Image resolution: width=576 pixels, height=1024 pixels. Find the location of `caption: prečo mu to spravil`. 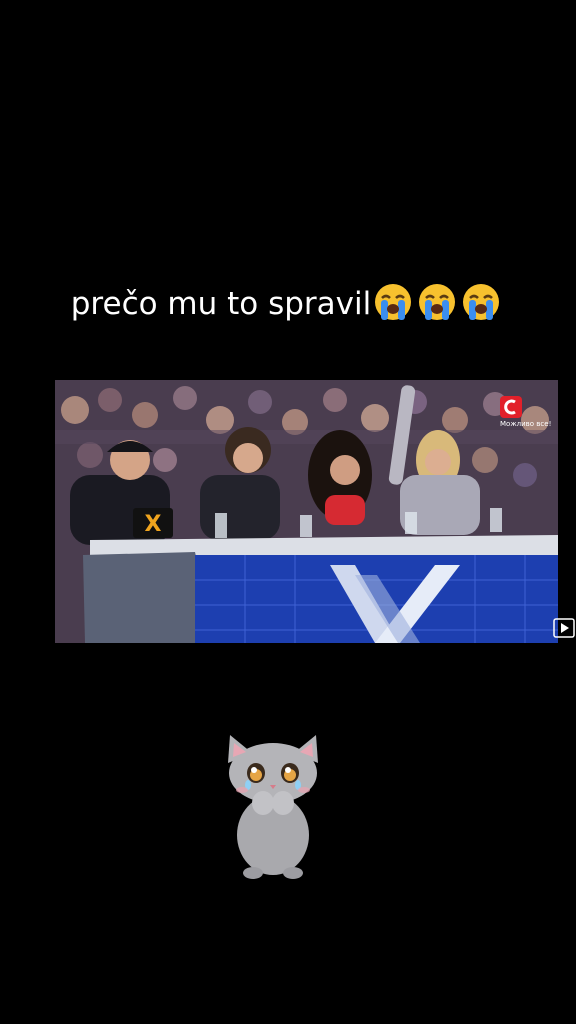

caption: prečo mu to spravil is located at coordinates (288, 308).